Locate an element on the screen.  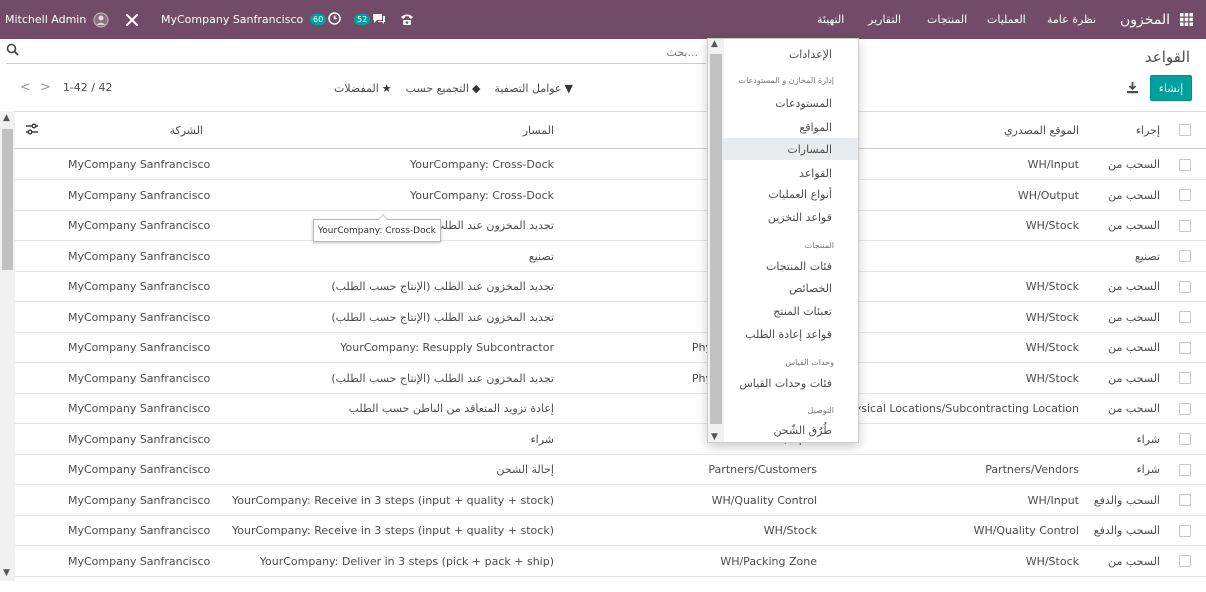
search-input is located at coordinates (358, 52).